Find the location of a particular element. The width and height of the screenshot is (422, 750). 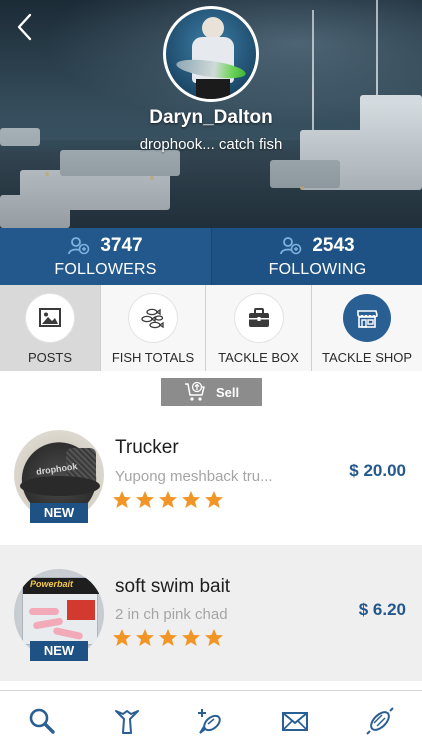

tab-label: POSTS is located at coordinates (50, 357).